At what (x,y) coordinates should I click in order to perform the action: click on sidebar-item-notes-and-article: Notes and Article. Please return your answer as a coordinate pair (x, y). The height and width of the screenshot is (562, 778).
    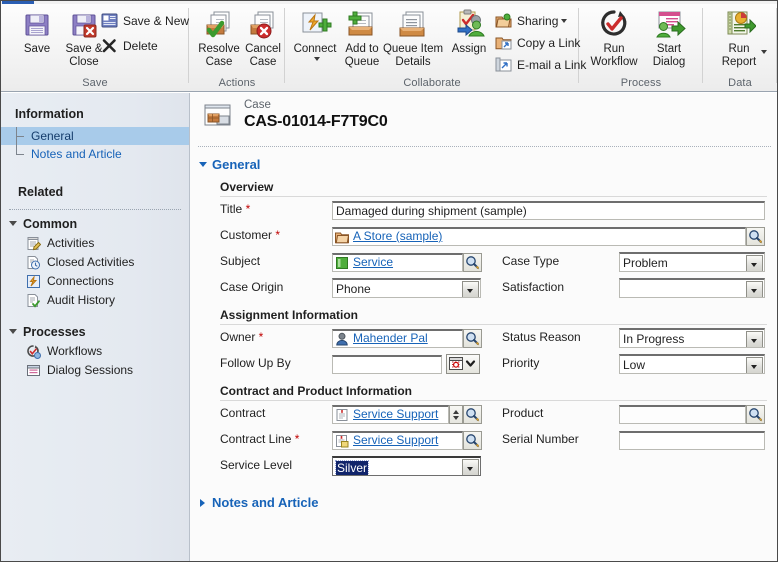
    Looking at the image, I should click on (95, 154).